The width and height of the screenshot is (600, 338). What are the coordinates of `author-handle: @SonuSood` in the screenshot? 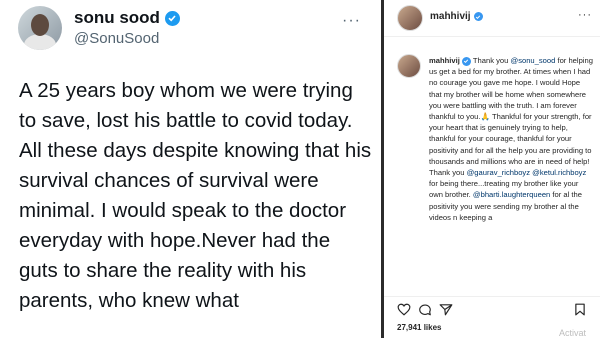 It's located at (116, 38).